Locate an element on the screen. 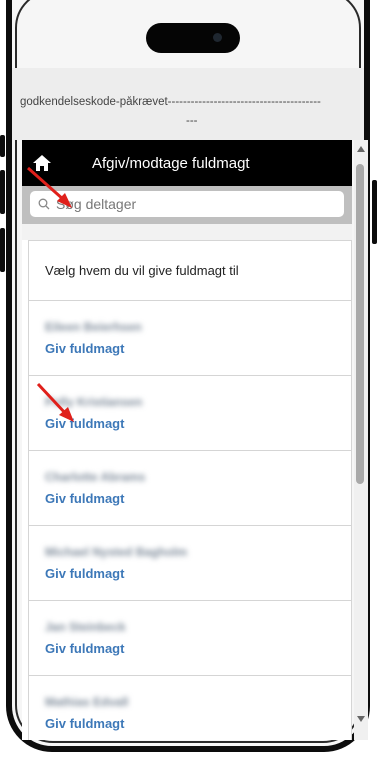 This screenshot has width=379, height=758. list-intro: Vælg hvem du vil give fuldmagt til is located at coordinates (190, 271).